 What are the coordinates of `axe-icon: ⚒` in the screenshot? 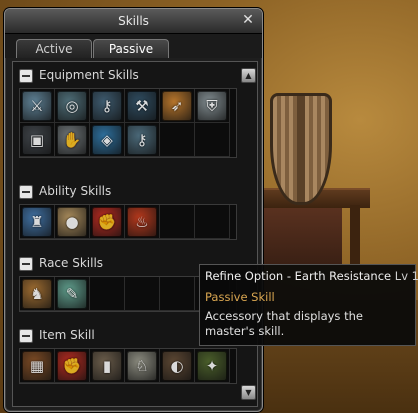 It's located at (142, 106).